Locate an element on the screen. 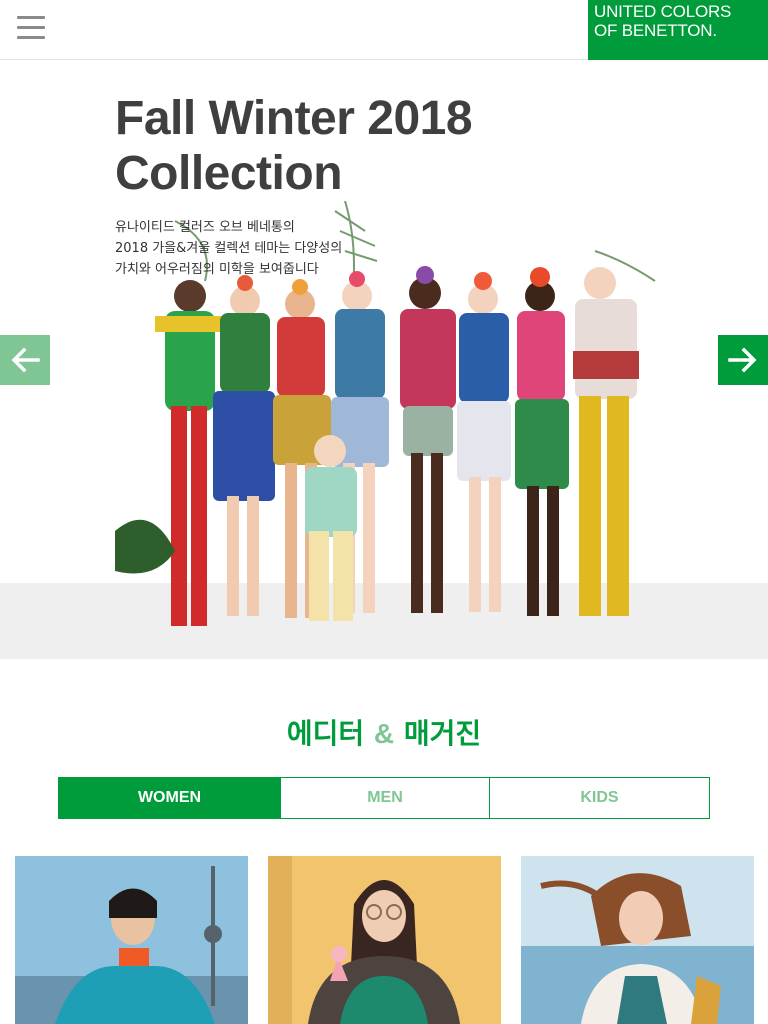  tab-women: WOMEN is located at coordinates (169, 798).